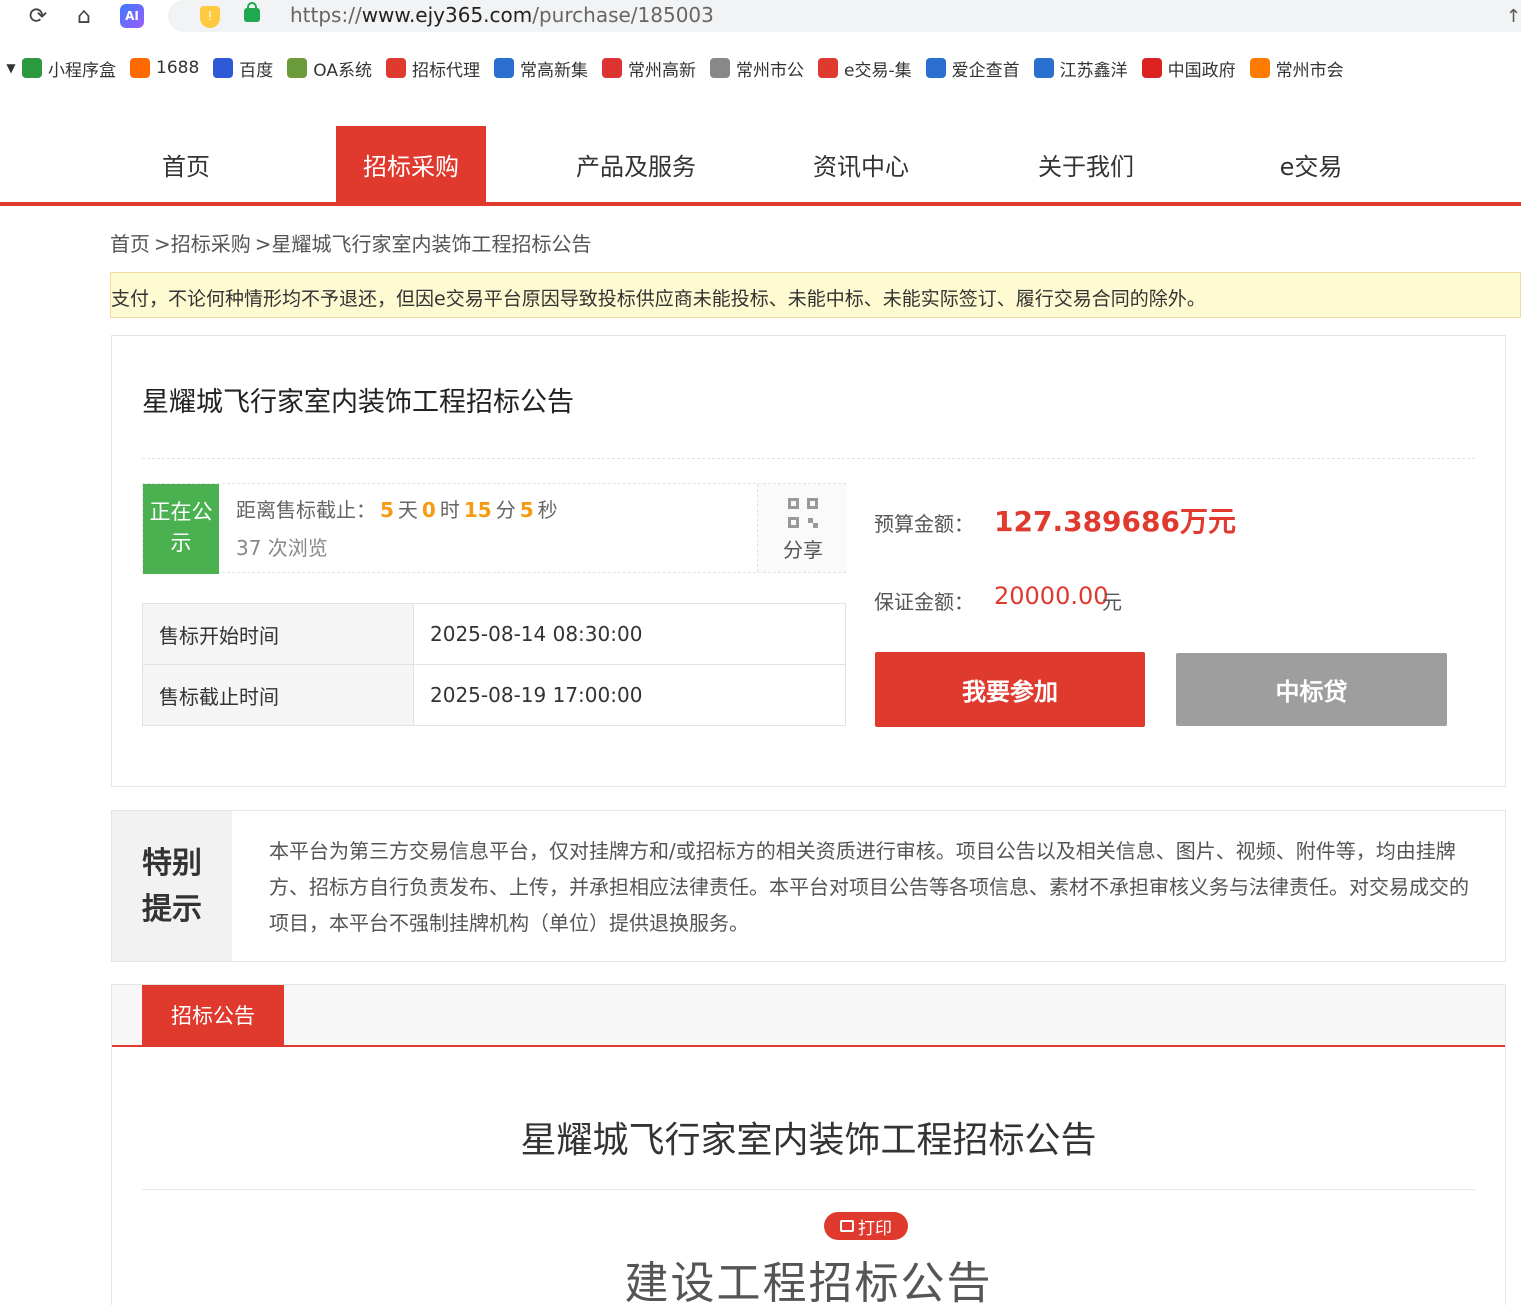 Image resolution: width=1521 pixels, height=1311 pixels. Describe the element at coordinates (877, 70) in the screenshot. I see `bookmark-label: e交易-集` at that location.